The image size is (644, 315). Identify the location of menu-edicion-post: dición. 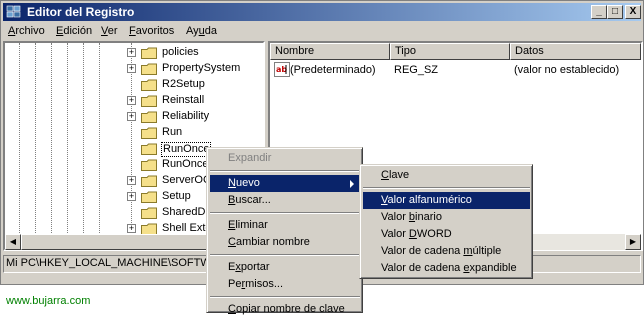
(78, 31).